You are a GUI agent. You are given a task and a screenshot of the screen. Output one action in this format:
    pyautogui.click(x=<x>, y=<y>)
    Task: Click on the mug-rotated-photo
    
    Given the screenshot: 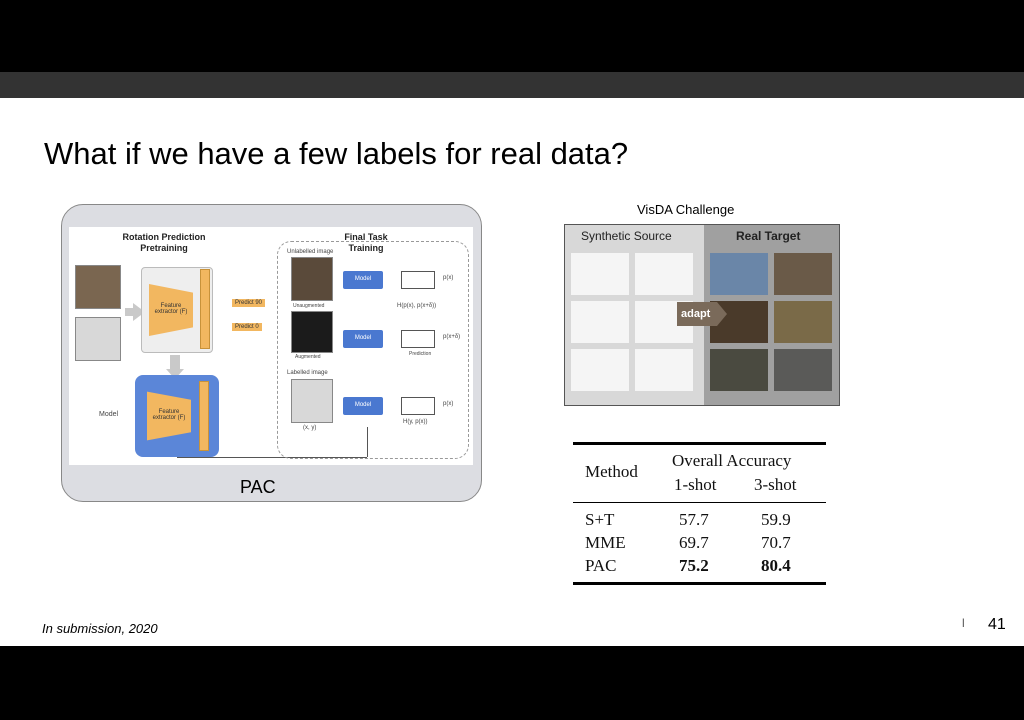 What is the action you would take?
    pyautogui.click(x=98, y=339)
    